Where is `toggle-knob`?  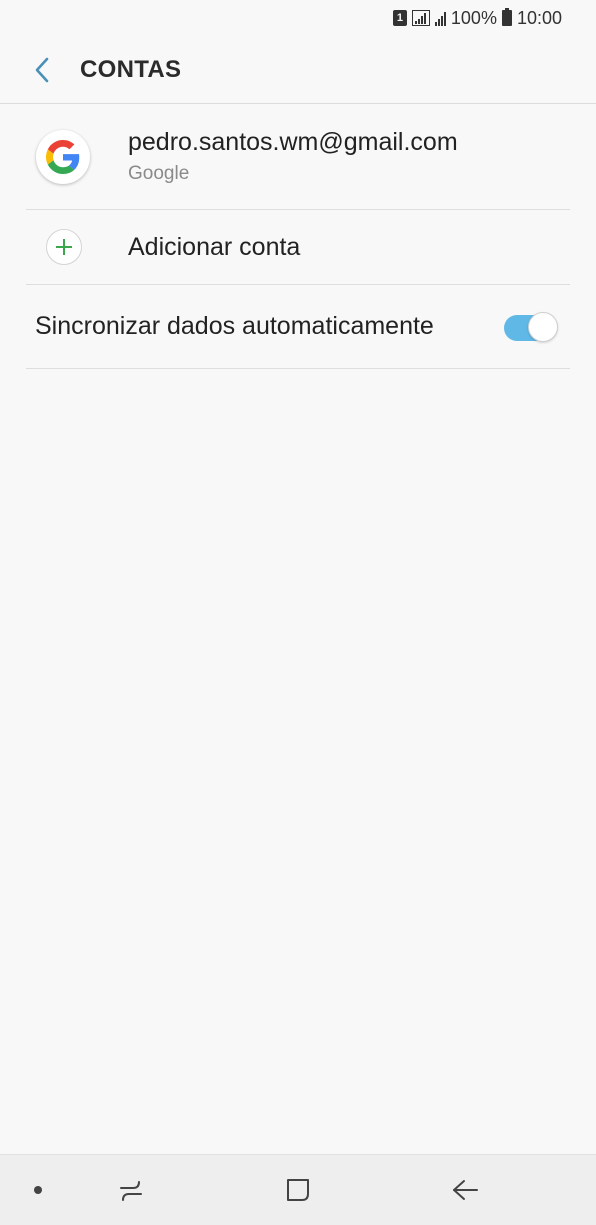
toggle-knob is located at coordinates (543, 326).